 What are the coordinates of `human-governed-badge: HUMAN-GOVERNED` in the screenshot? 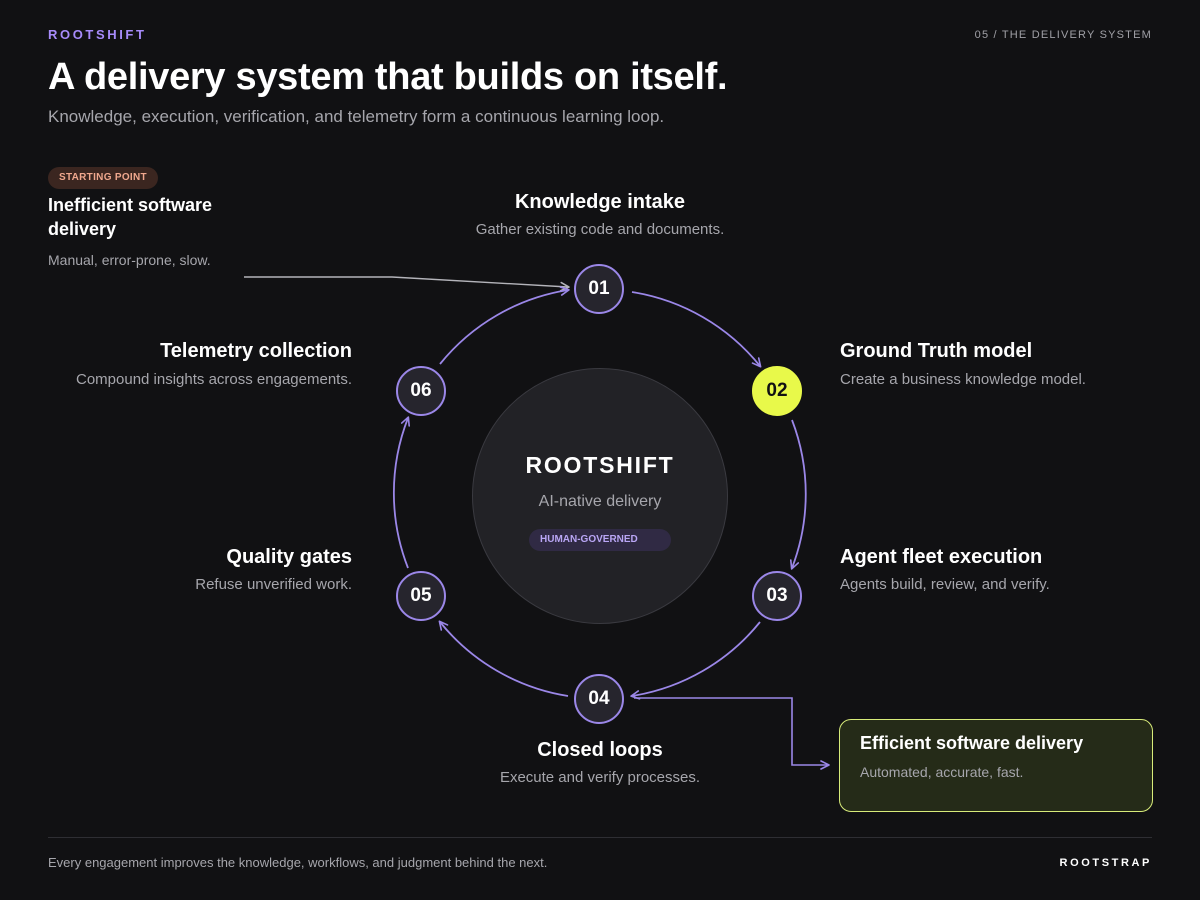 It's located at (600, 540).